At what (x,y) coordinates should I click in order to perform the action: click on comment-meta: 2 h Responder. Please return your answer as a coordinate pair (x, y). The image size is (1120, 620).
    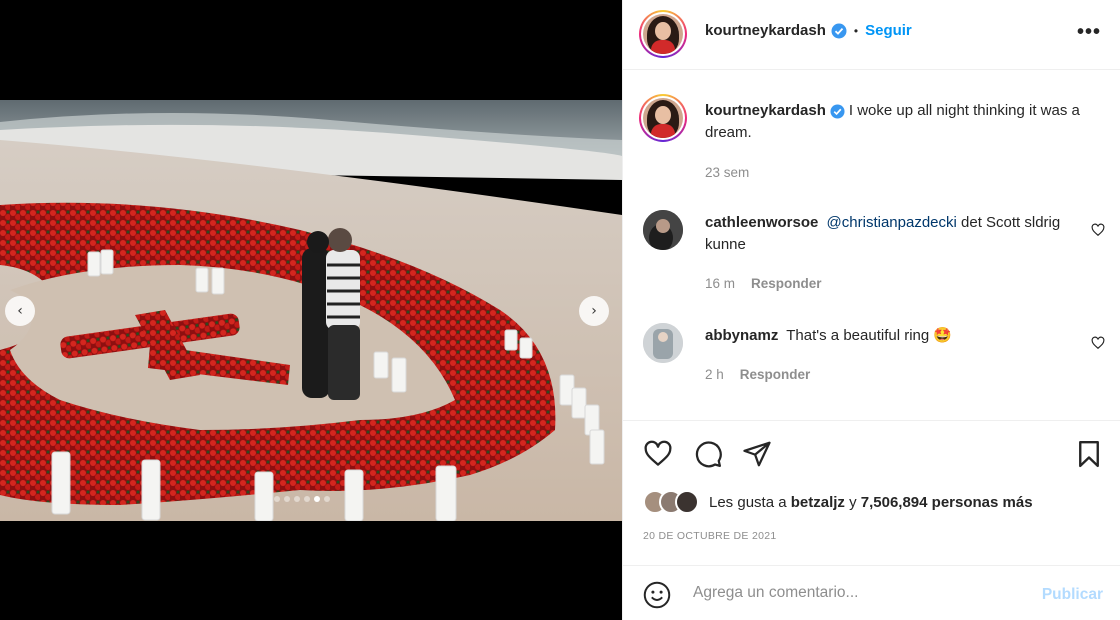
    Looking at the image, I should click on (757, 374).